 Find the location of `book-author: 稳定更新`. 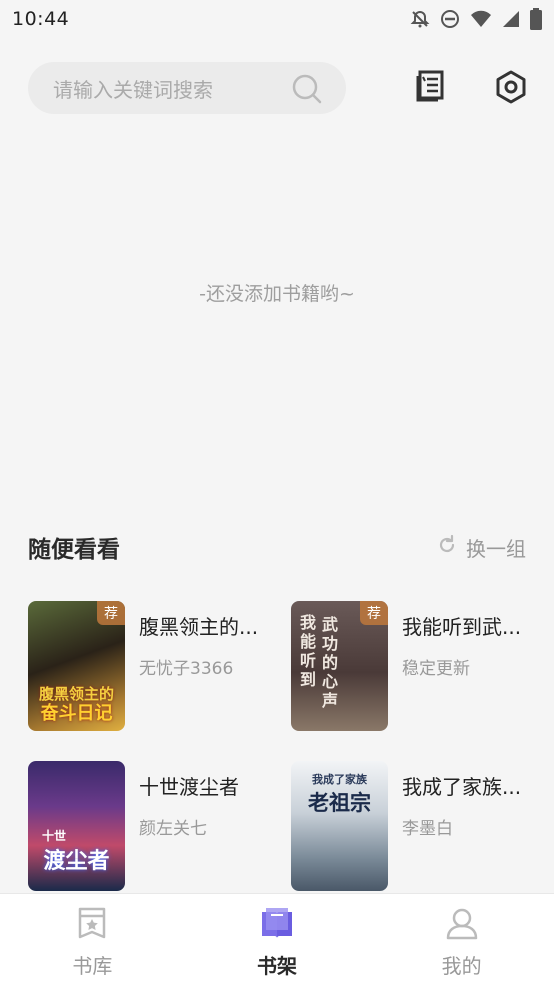

book-author: 稳定更新 is located at coordinates (436, 669).